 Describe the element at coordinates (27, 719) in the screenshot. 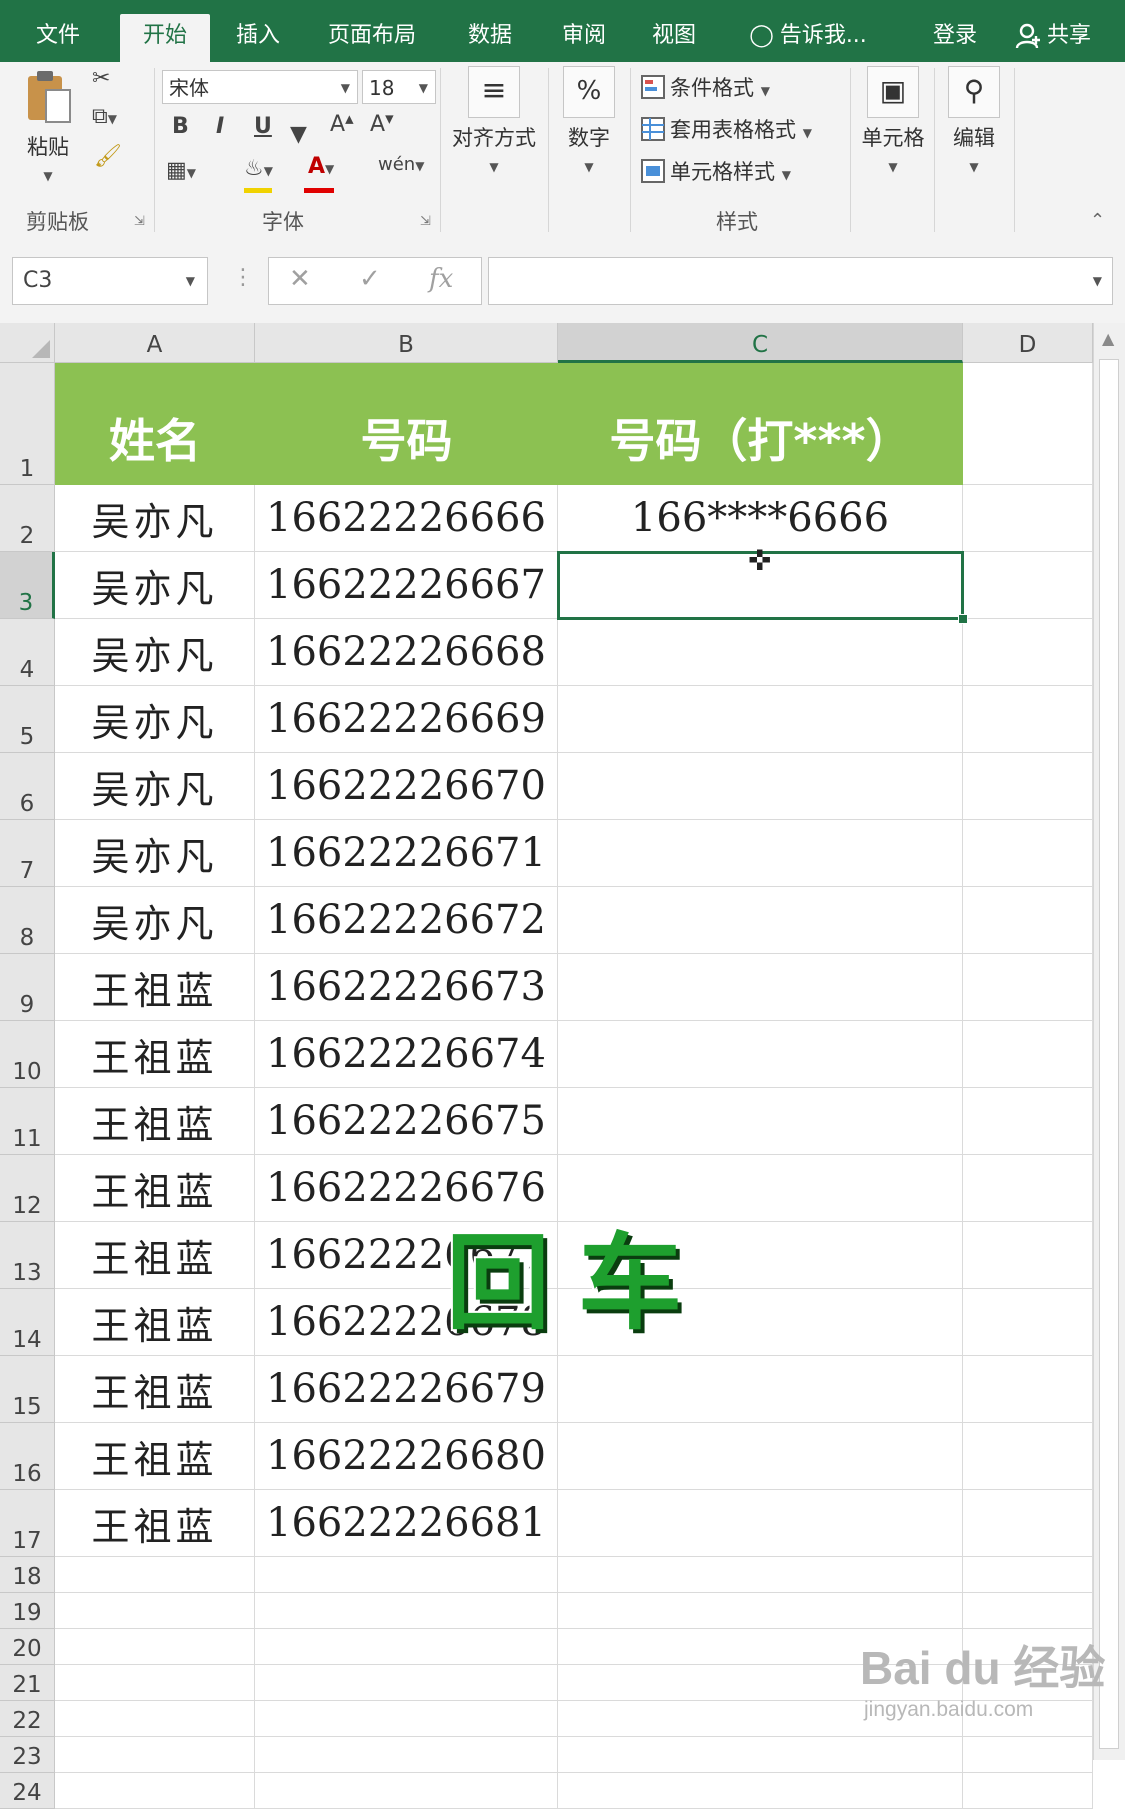

I see `row-header-5: 5` at that location.